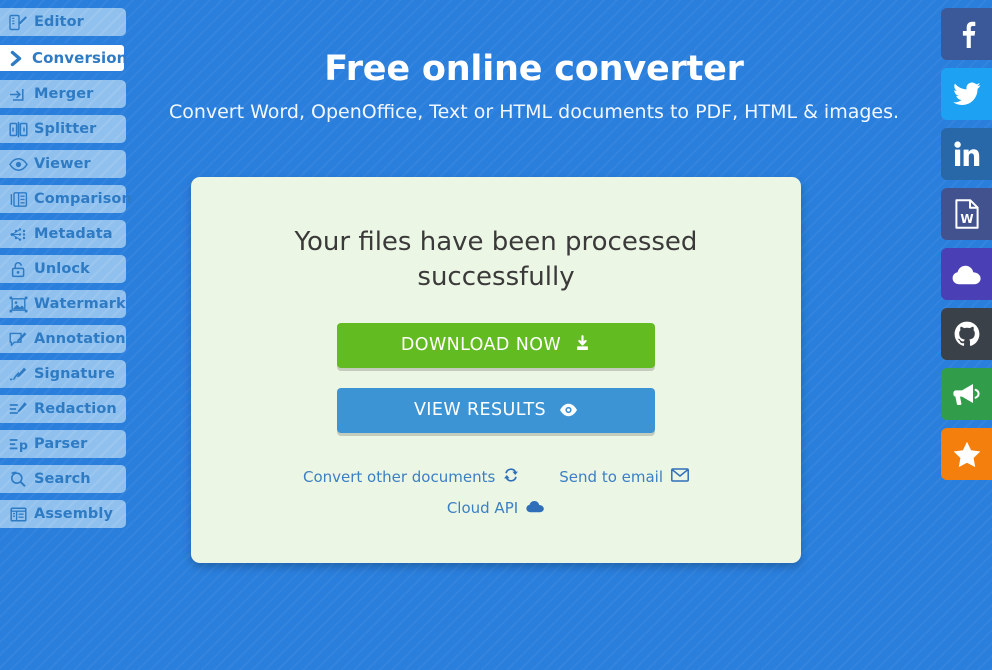 This screenshot has height=670, width=992. I want to click on download-now-button: DOWNLOAD NOW, so click(496, 346).